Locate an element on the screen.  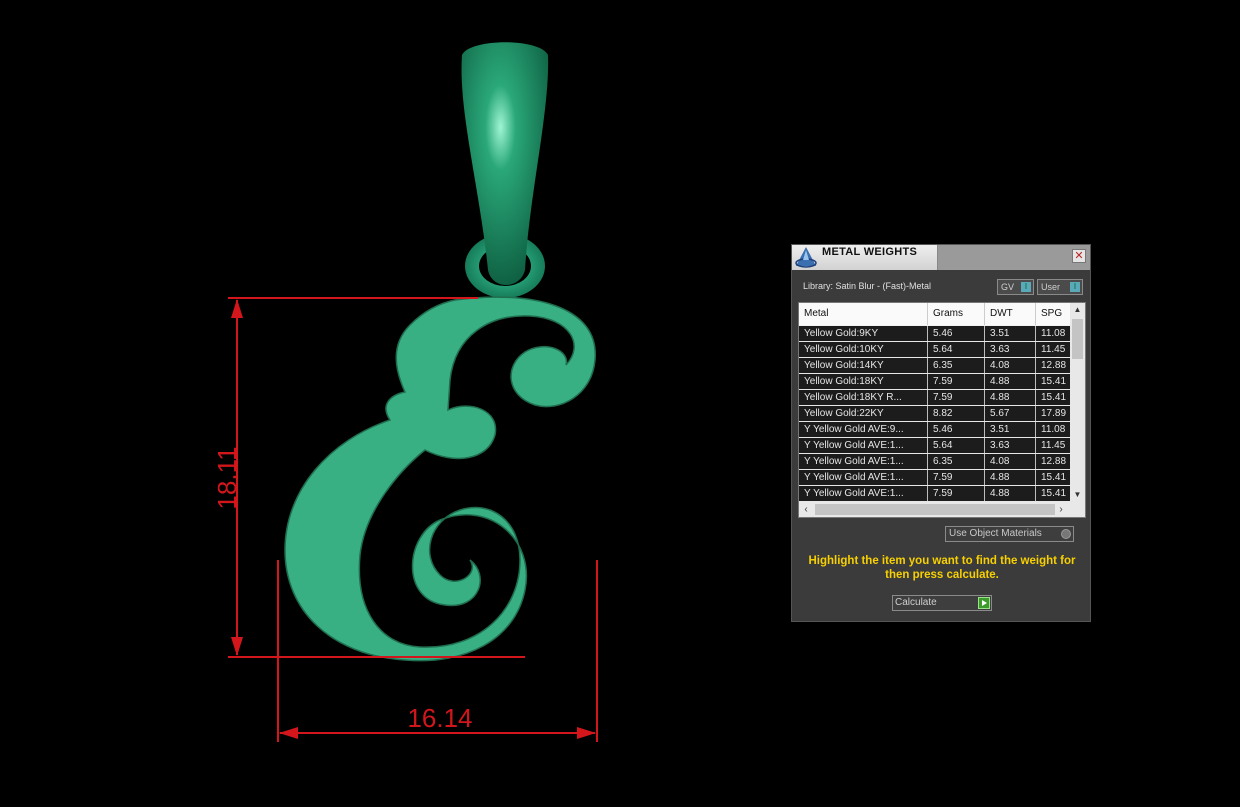
column-header-dwt: DWT is located at coordinates (1010, 314).